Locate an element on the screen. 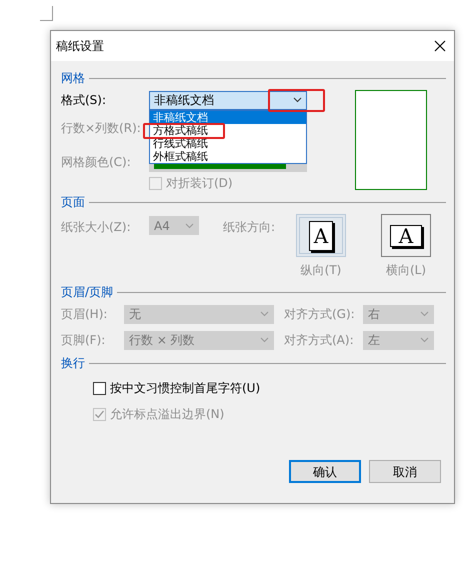 This screenshot has height=585, width=476. field-label: 格式(S): is located at coordinates (84, 100).